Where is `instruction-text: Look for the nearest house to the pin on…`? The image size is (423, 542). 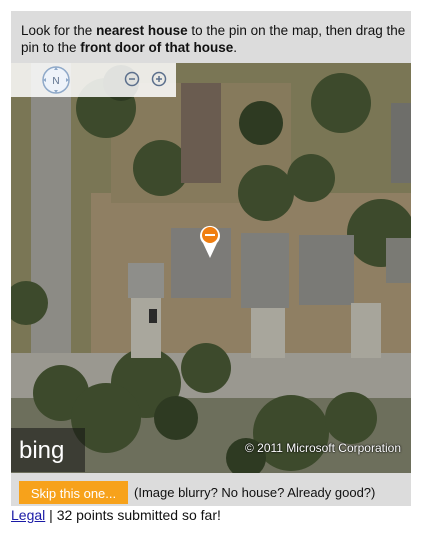
instruction-text: Look for the nearest house to the pin on… is located at coordinates (213, 39).